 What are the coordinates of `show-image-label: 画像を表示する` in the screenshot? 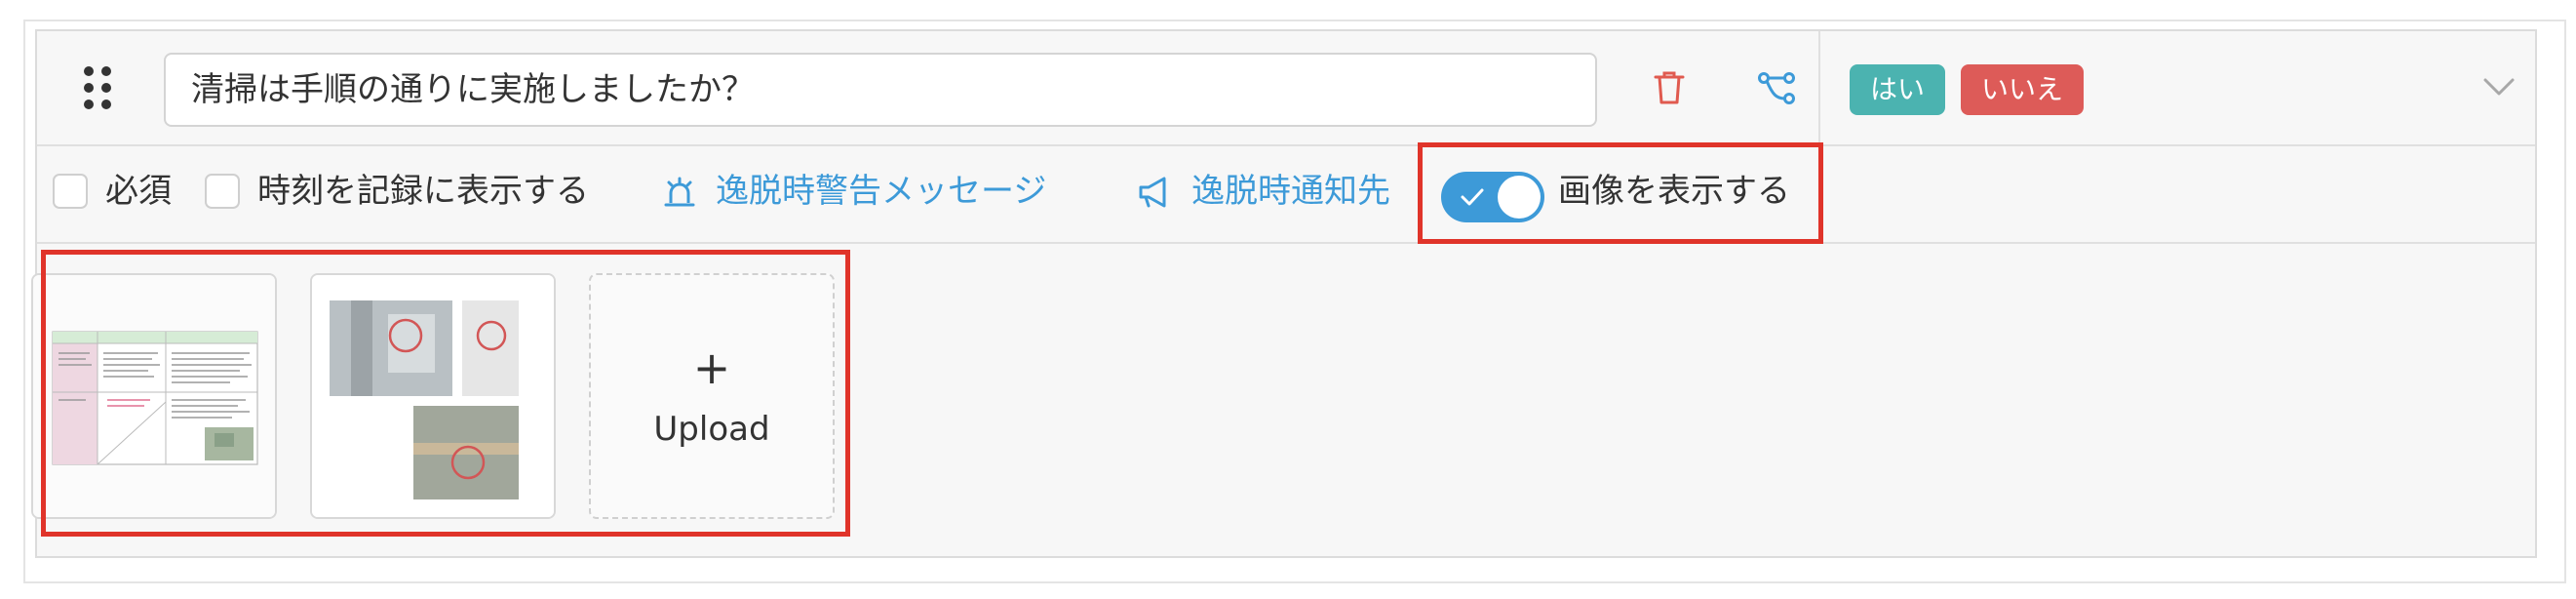 It's located at (1674, 191).